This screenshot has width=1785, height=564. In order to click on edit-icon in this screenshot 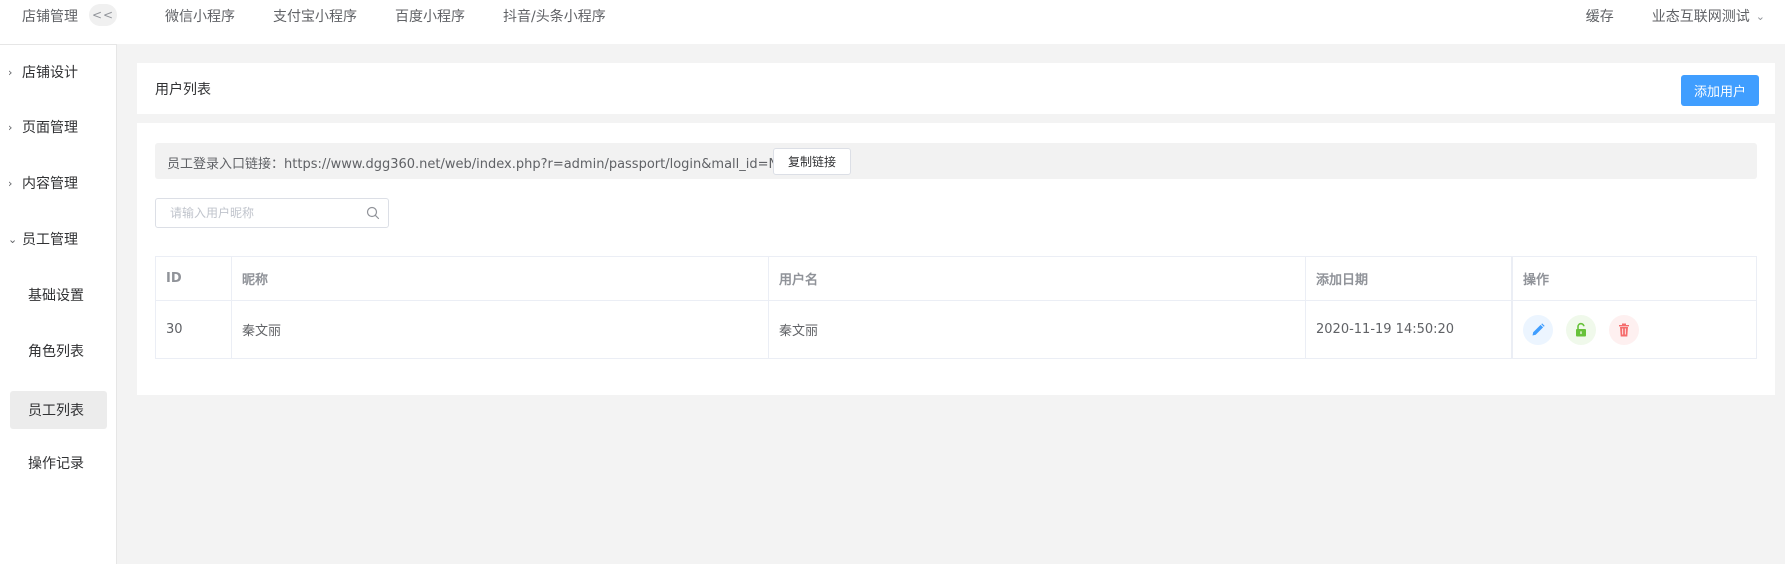, I will do `click(1538, 328)`.